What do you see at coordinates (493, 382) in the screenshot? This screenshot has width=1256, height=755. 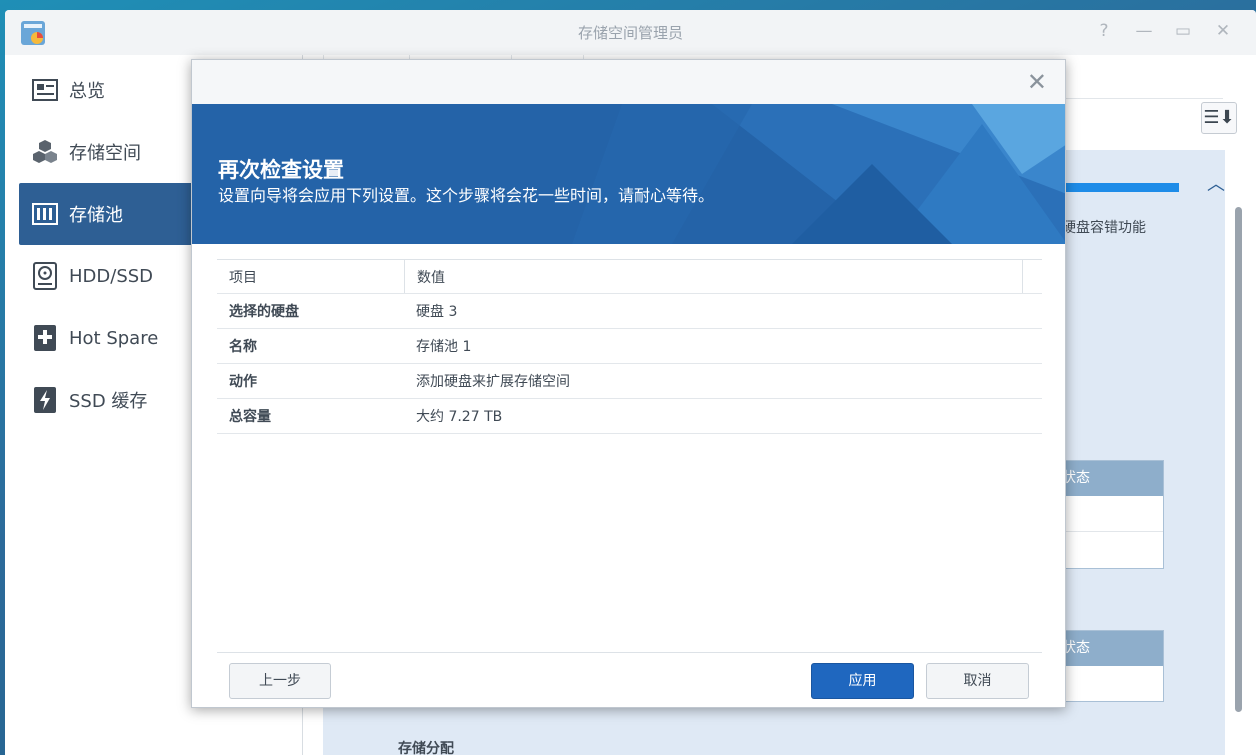 I see `row-value: 添加硬盘来扩展存储空间` at bounding box center [493, 382].